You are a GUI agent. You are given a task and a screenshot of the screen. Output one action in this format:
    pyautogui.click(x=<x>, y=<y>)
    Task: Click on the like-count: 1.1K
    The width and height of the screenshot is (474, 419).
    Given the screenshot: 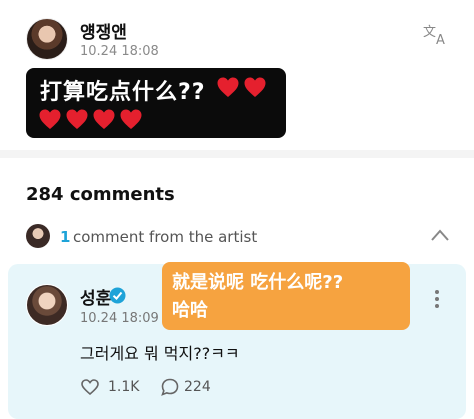 What is the action you would take?
    pyautogui.click(x=124, y=387)
    